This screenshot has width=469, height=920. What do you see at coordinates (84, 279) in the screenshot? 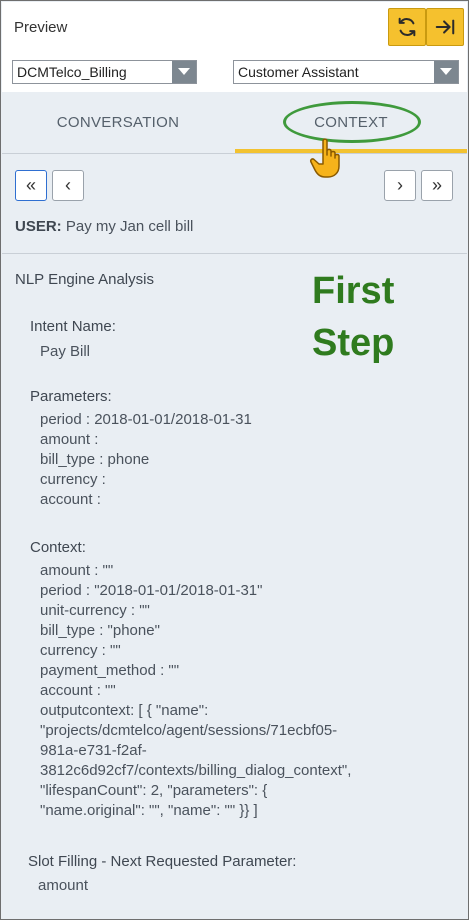
I see `analysis-title: NLP Engine Analysis` at bounding box center [84, 279].